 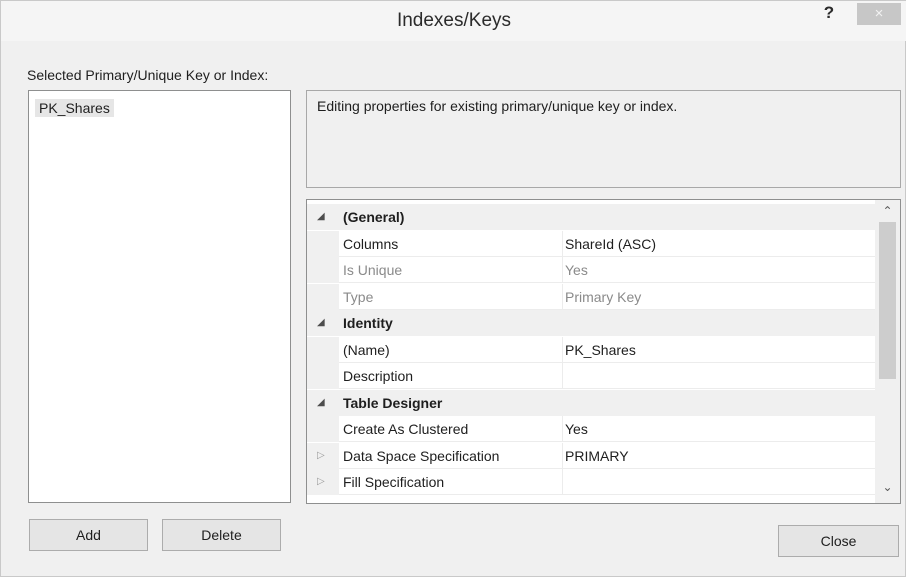 I want to click on property-name: Columns, so click(x=371, y=243).